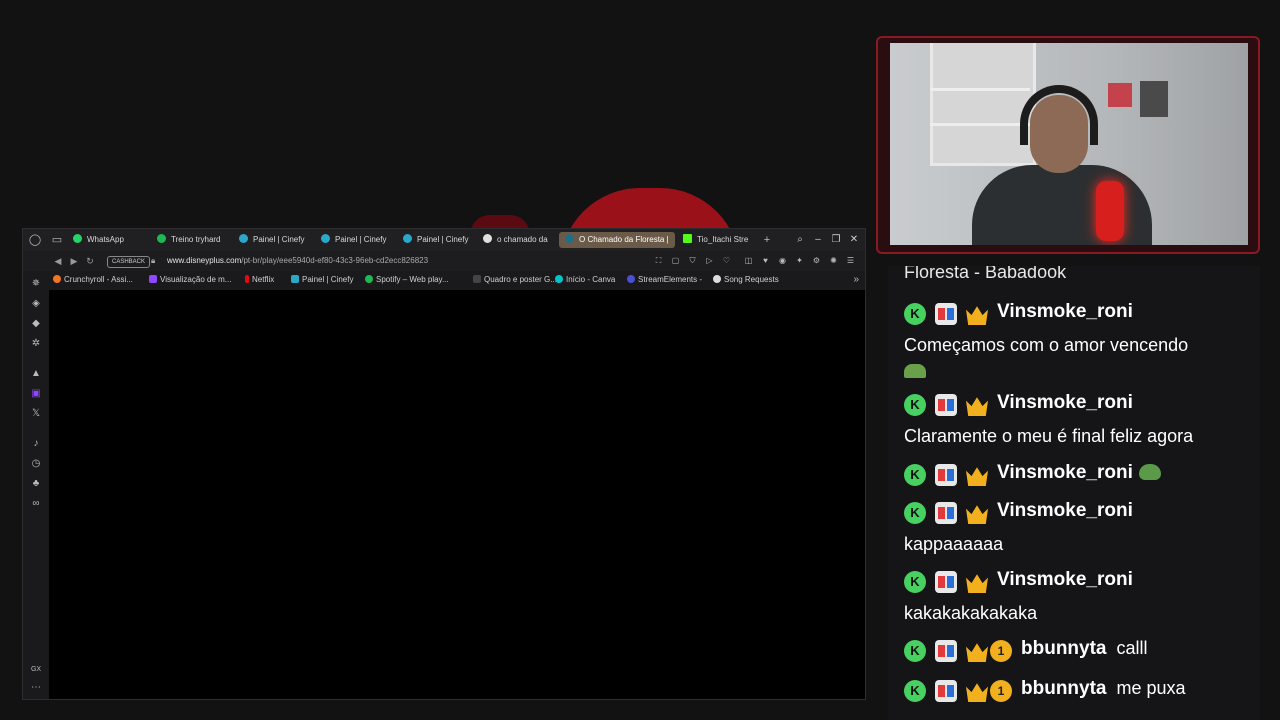  I want to click on new-tab-icon: +, so click(767, 240).